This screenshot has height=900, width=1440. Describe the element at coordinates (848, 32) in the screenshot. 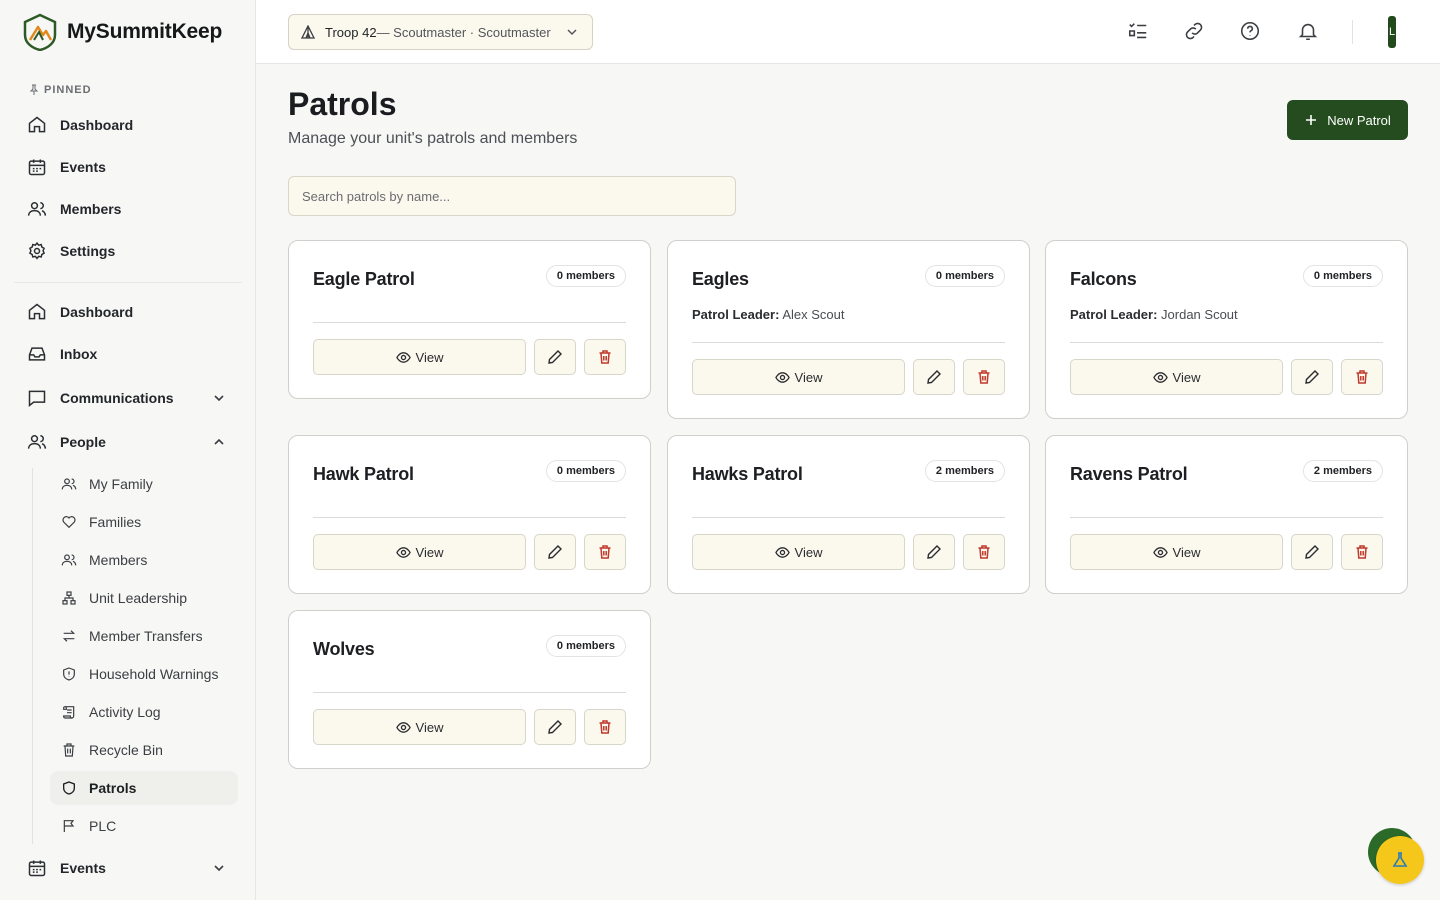

I see `top-bar: Troop 42 — Scoutmaster · Scoutmaster L` at that location.